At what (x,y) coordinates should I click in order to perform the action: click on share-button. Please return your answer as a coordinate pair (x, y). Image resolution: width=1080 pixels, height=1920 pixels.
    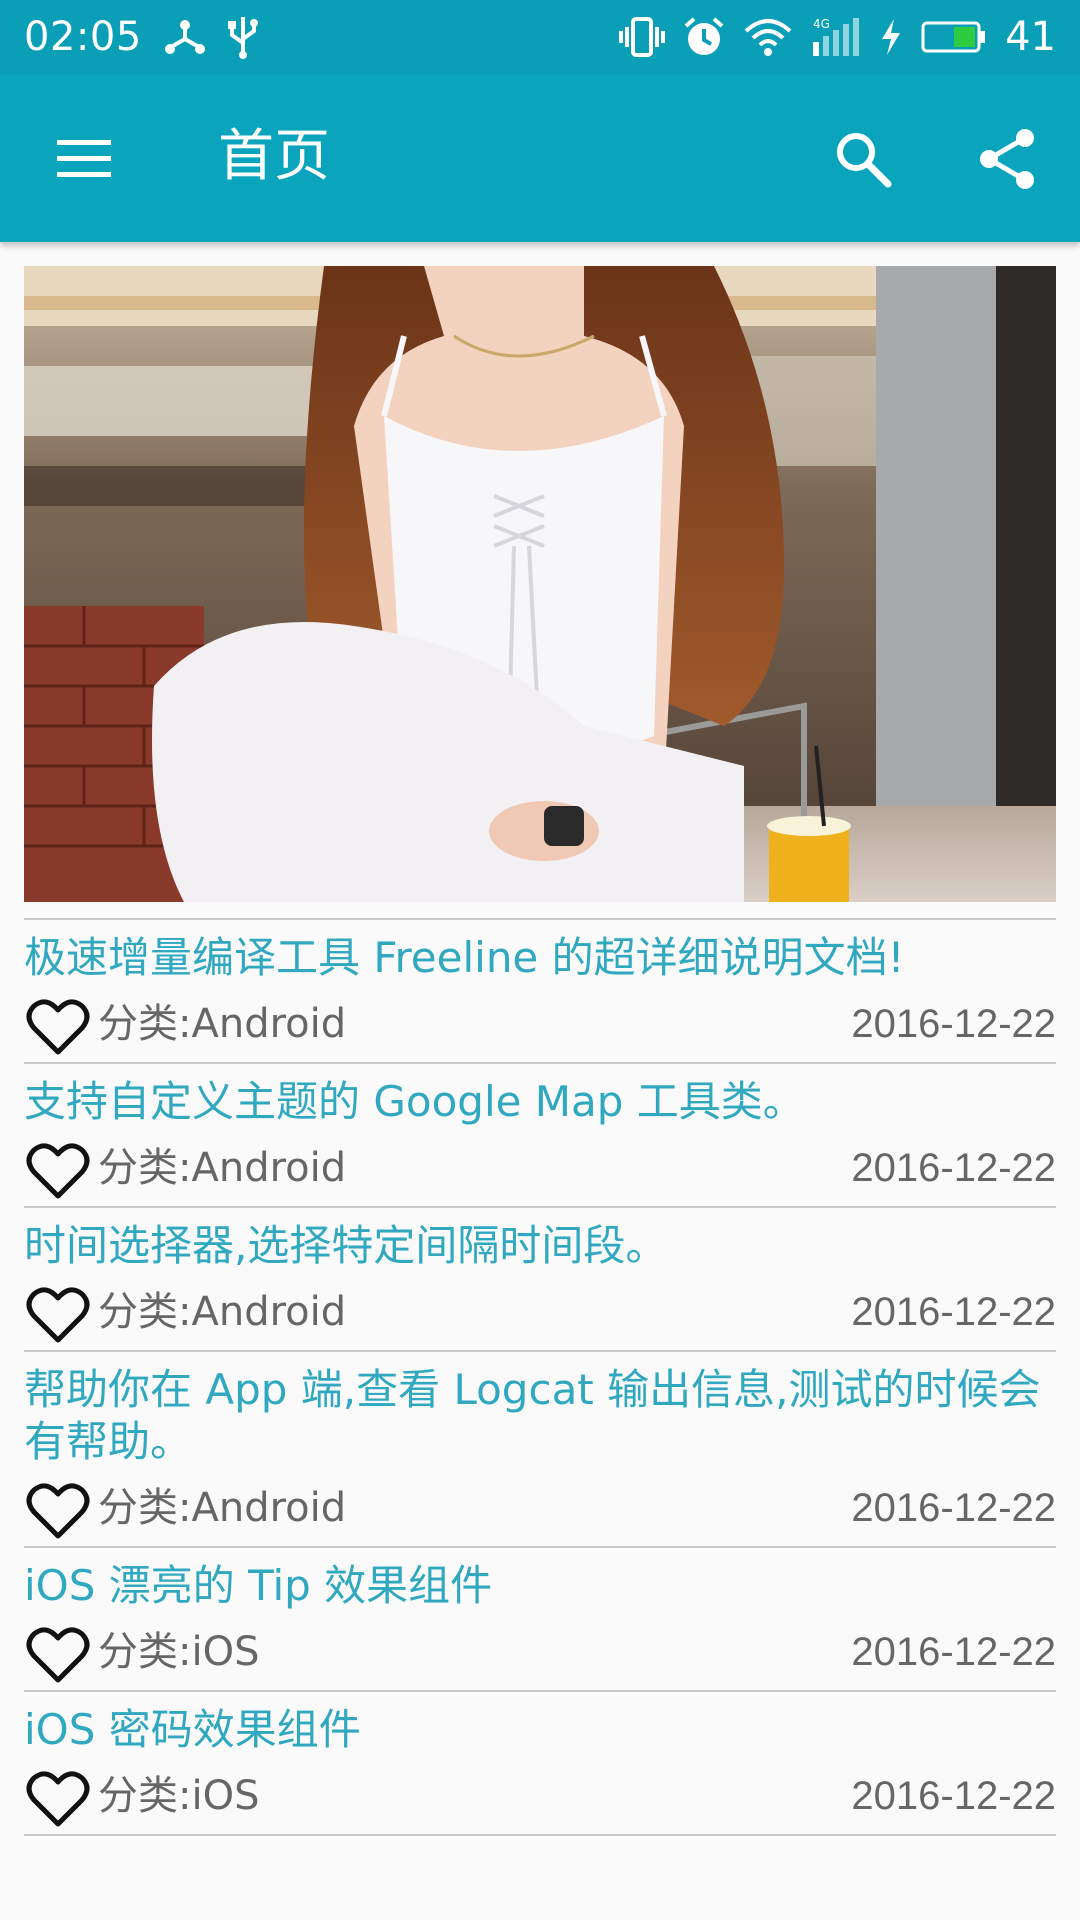
    Looking at the image, I should click on (1007, 159).